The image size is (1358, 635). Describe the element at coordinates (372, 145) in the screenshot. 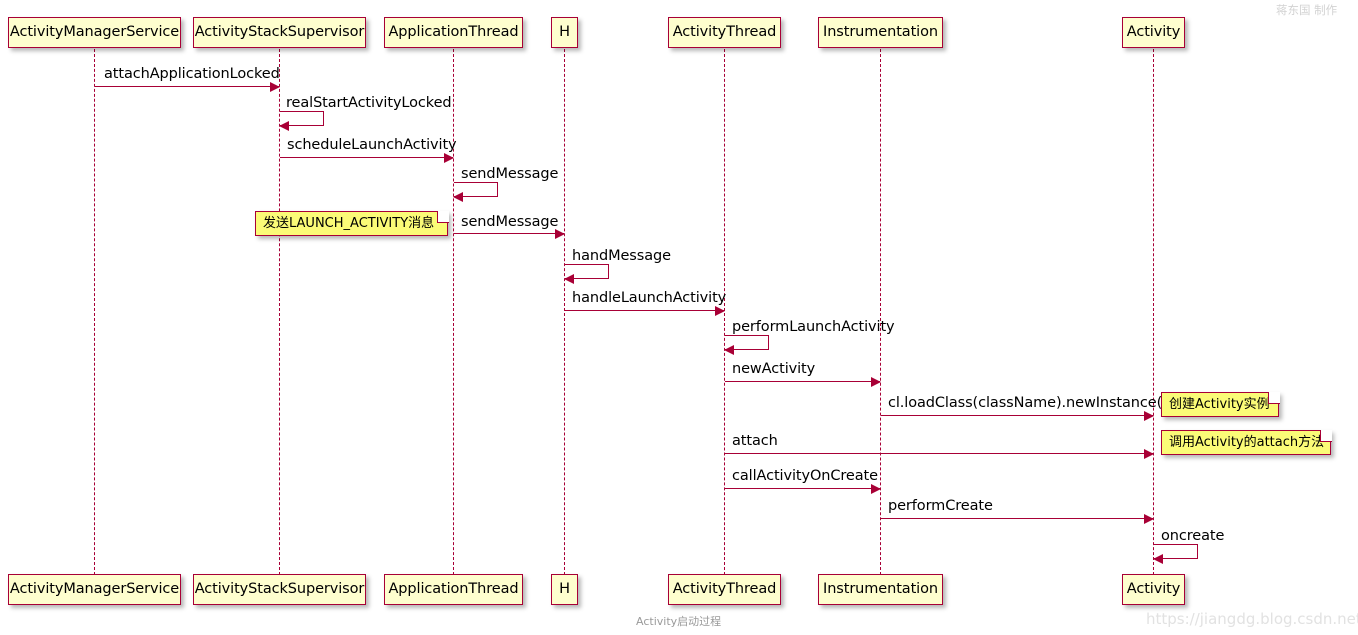

I see `message-label-schedule-launch-activity: scheduleLaunchActivity` at that location.